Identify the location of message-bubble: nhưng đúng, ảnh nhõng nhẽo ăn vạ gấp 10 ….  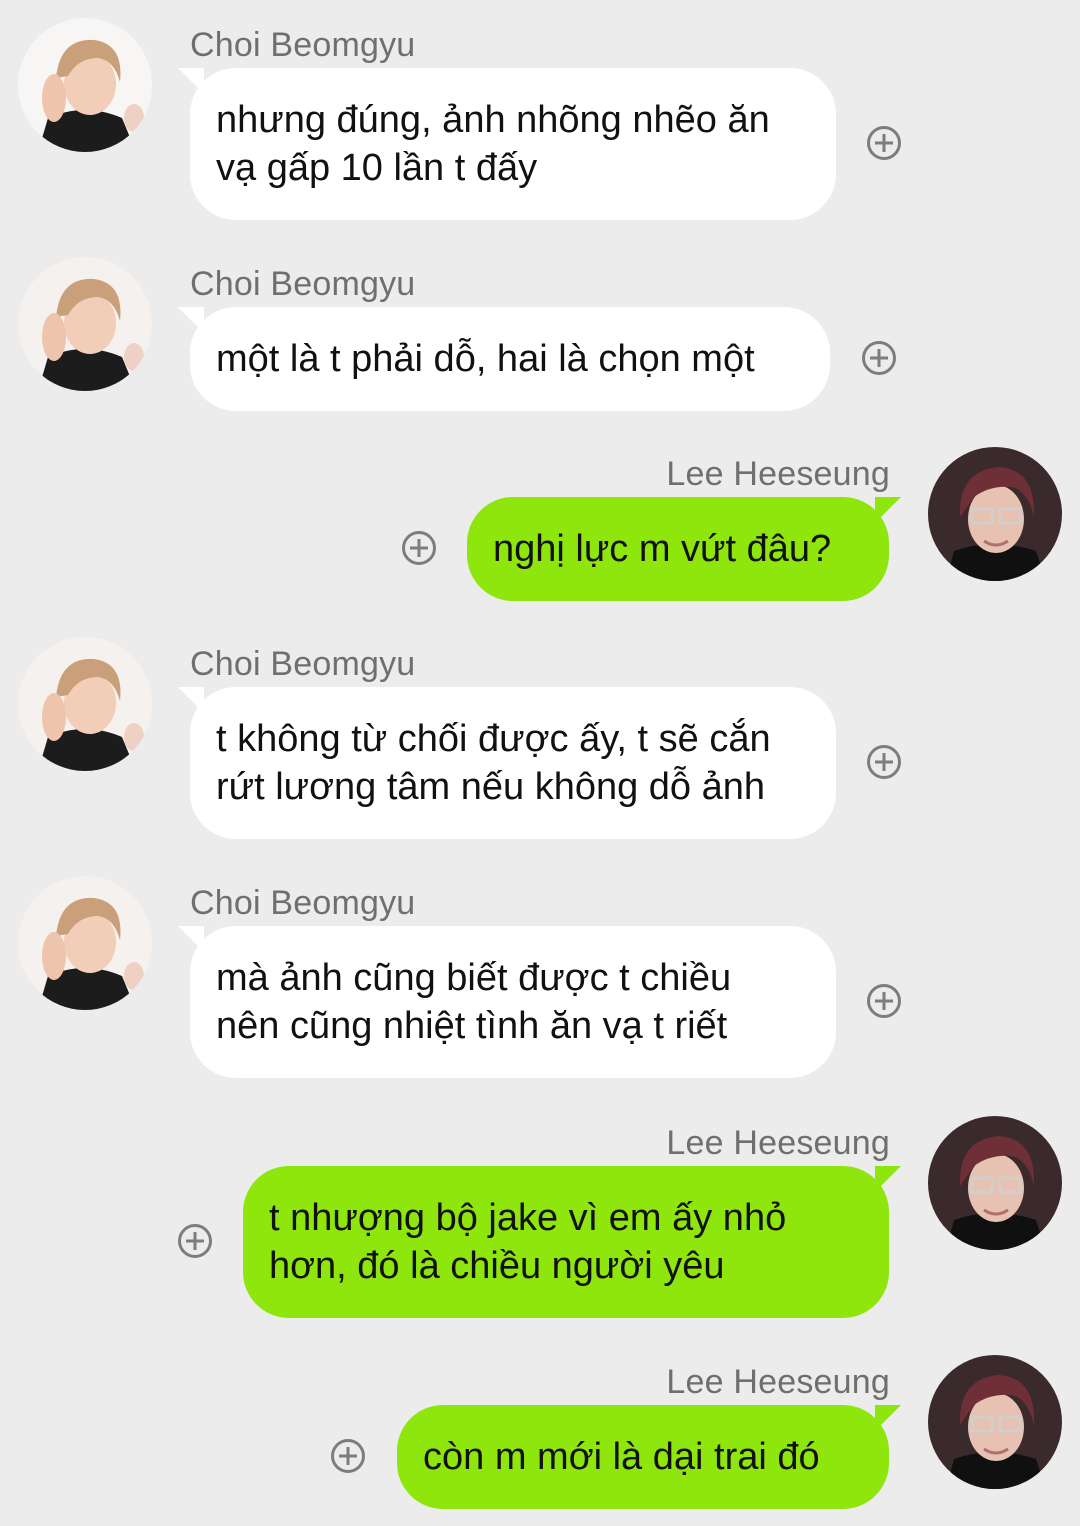
(507, 144).